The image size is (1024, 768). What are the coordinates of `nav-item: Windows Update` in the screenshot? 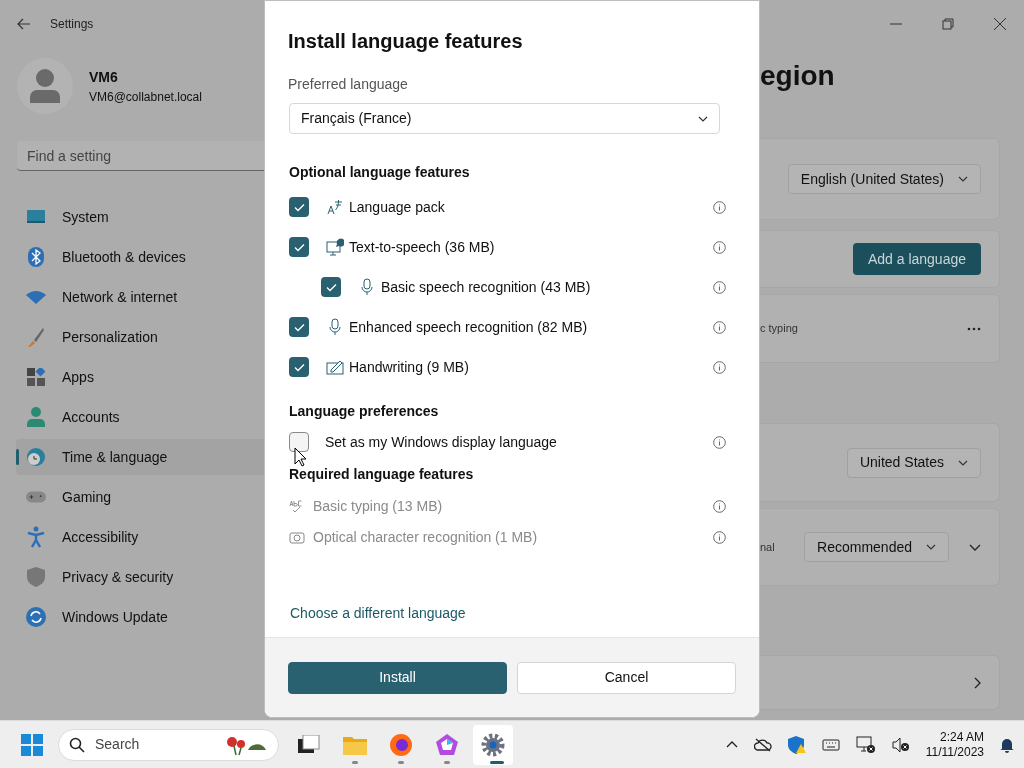 It's located at (140, 617).